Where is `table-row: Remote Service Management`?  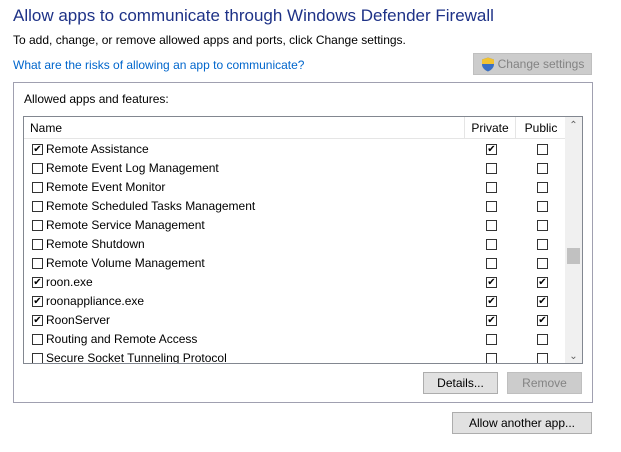 table-row: Remote Service Management is located at coordinates (295, 225).